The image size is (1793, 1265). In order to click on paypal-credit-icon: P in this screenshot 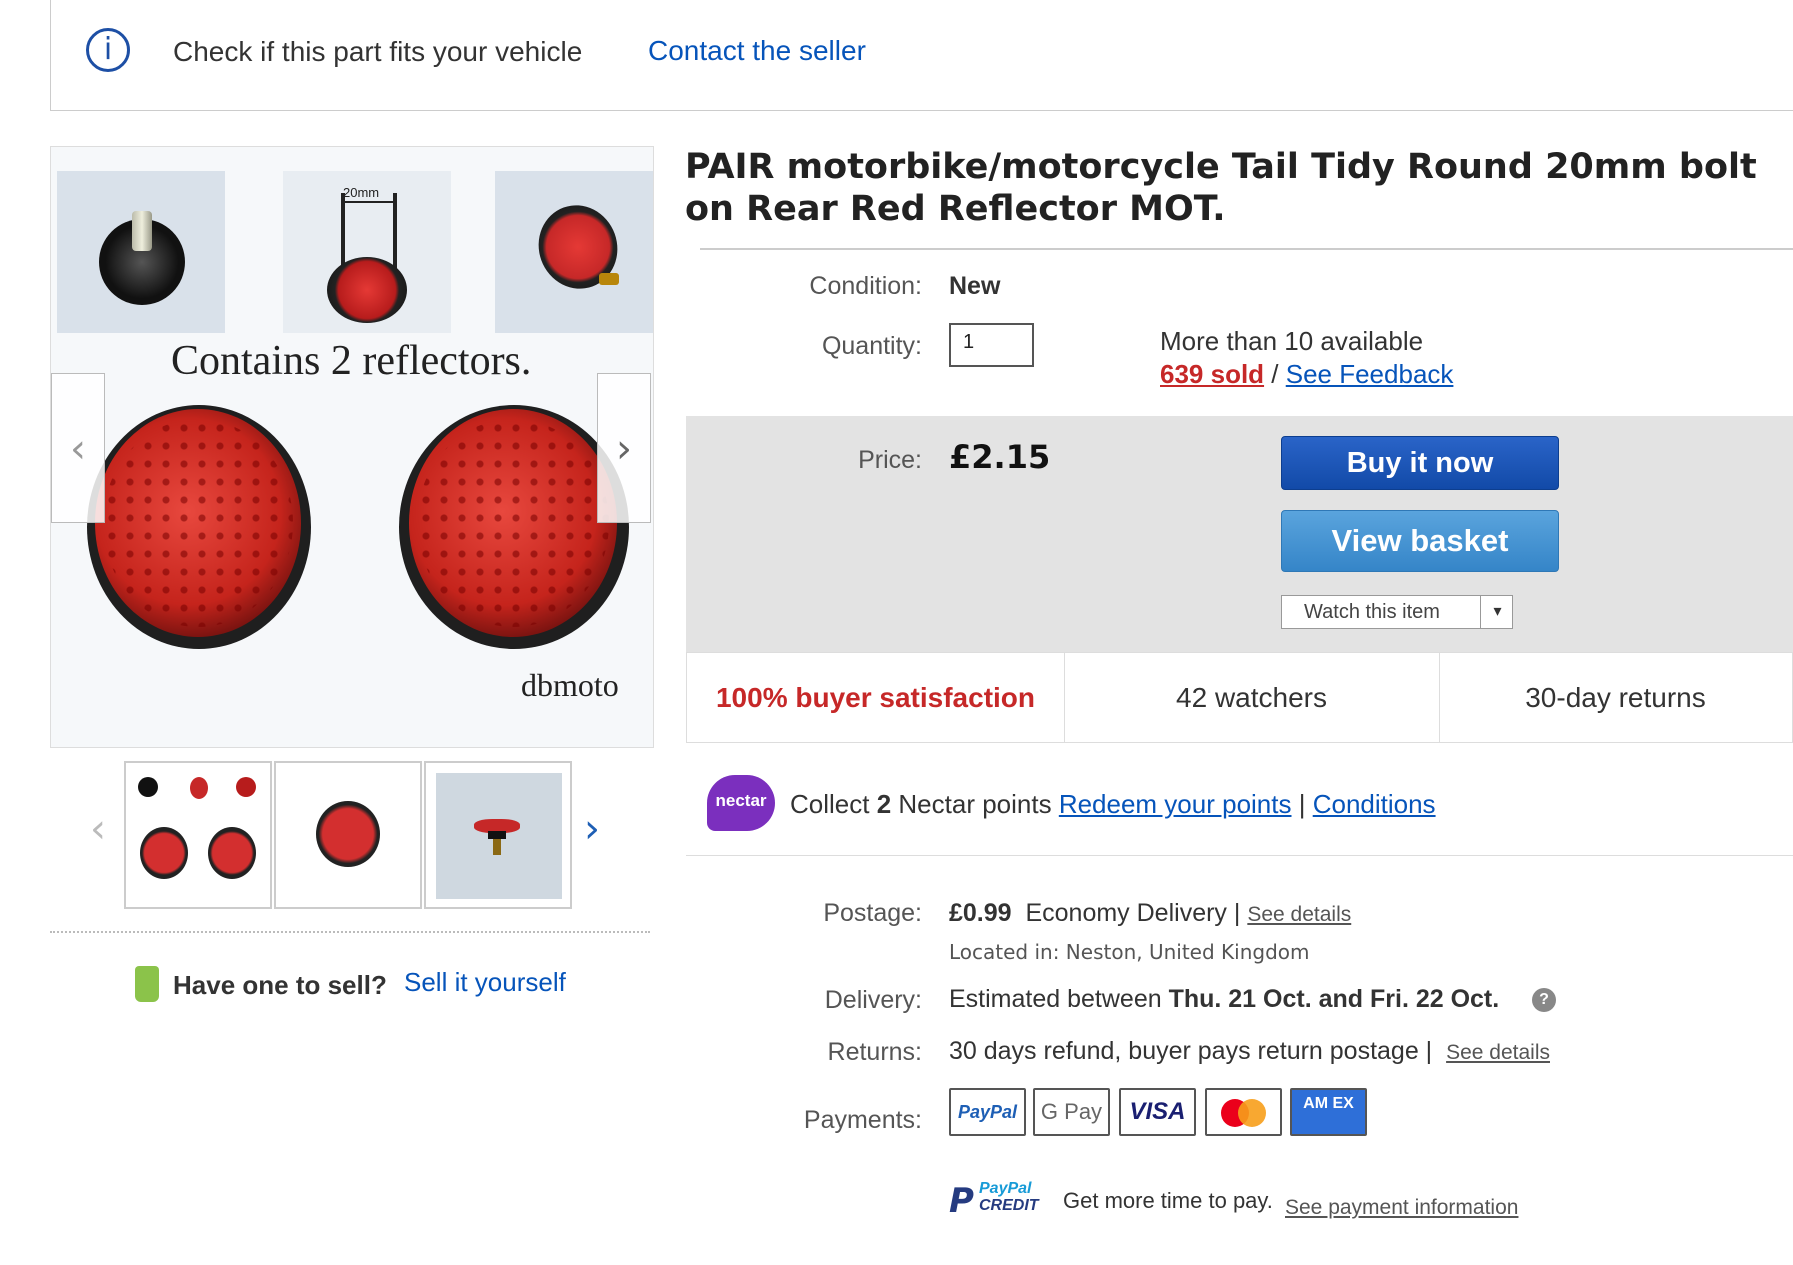, I will do `click(961, 1201)`.